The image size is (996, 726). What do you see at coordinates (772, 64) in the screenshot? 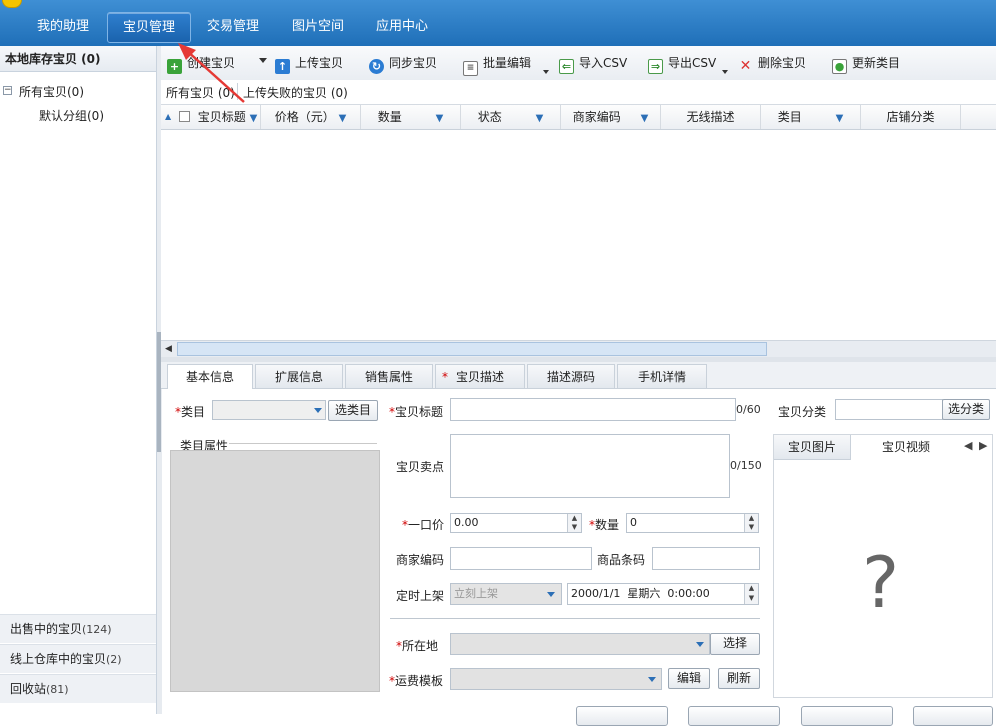
I see `delete-item-button: ✕ 删除宝贝` at bounding box center [772, 64].